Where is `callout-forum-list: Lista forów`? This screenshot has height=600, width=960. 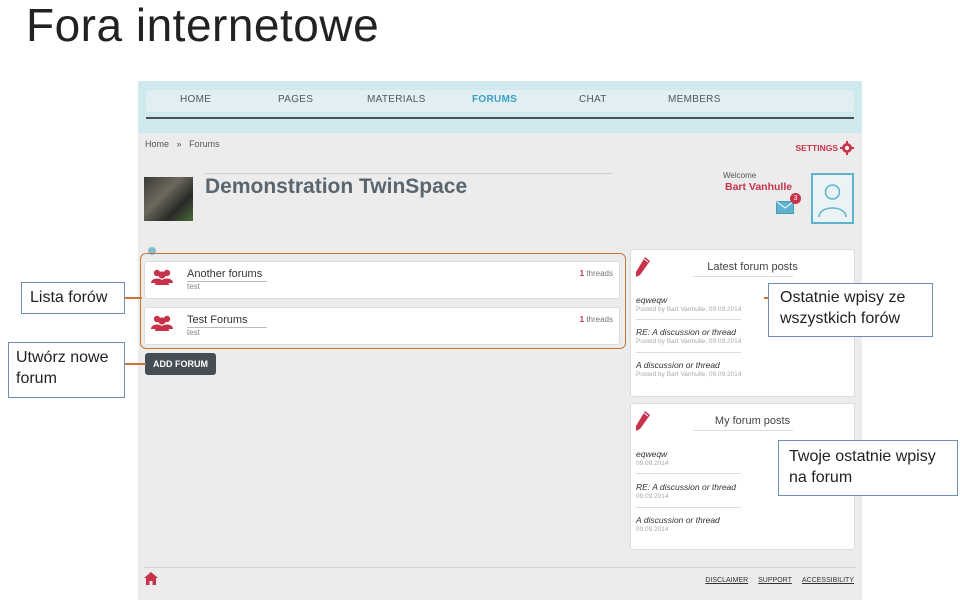 callout-forum-list: Lista forów is located at coordinates (73, 298).